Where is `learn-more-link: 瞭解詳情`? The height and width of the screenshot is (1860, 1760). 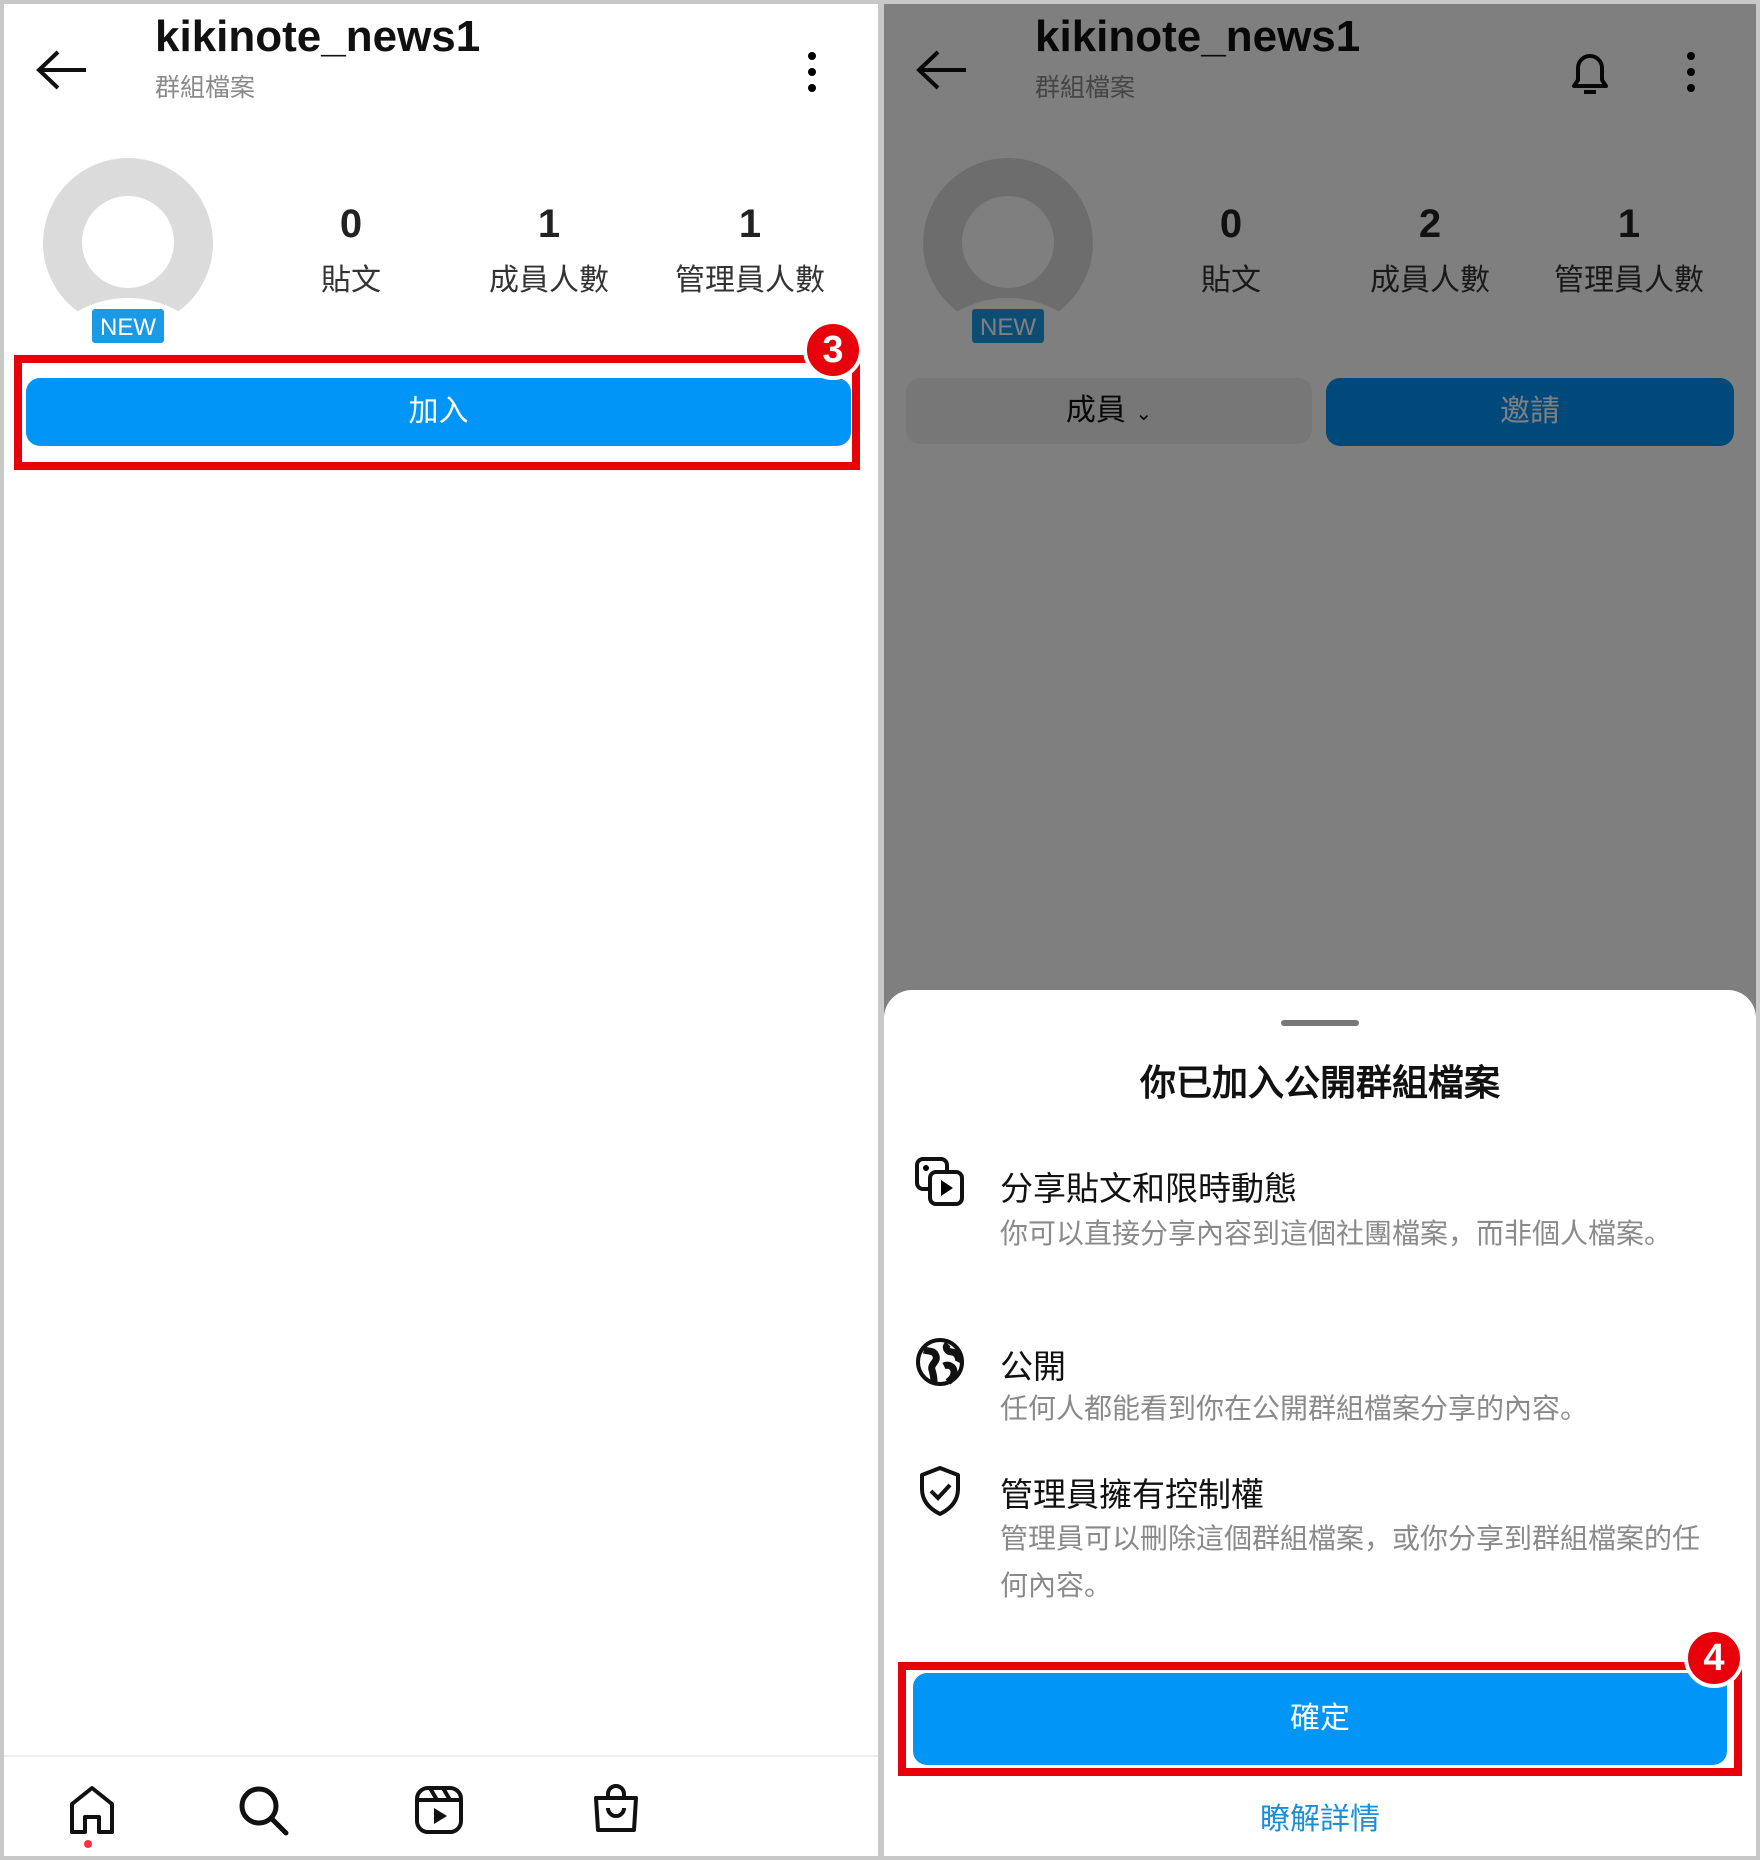 learn-more-link: 瞭解詳情 is located at coordinates (1320, 1816).